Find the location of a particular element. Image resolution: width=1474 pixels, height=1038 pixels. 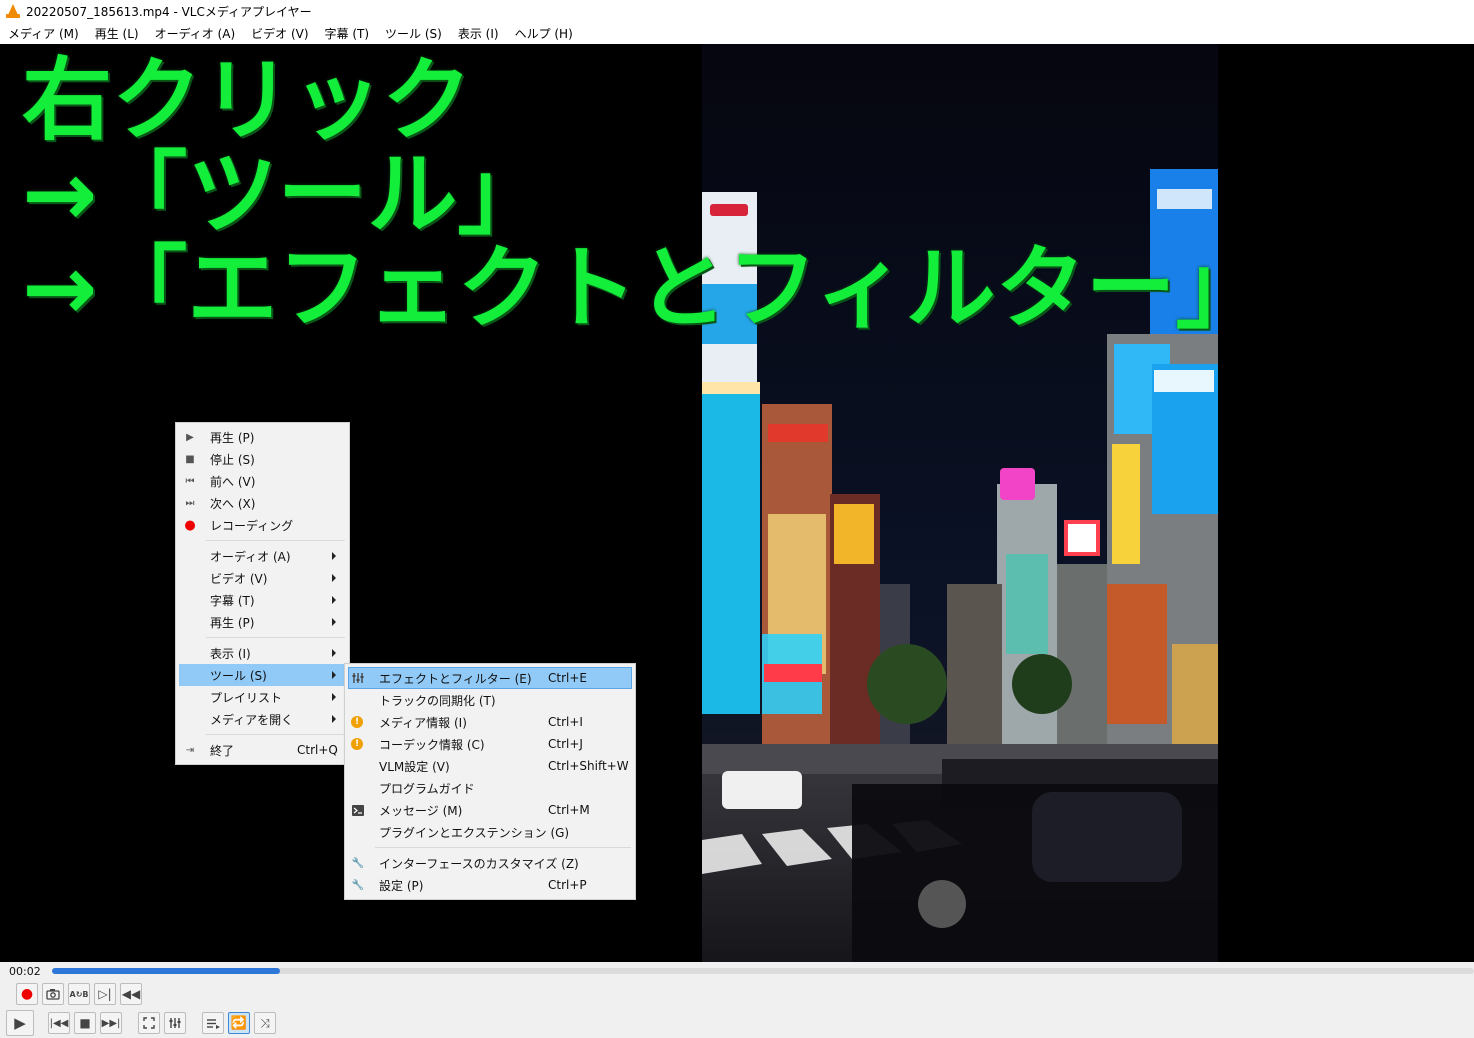

submenu-item-label: コーデック情報 (C) is located at coordinates (432, 744).